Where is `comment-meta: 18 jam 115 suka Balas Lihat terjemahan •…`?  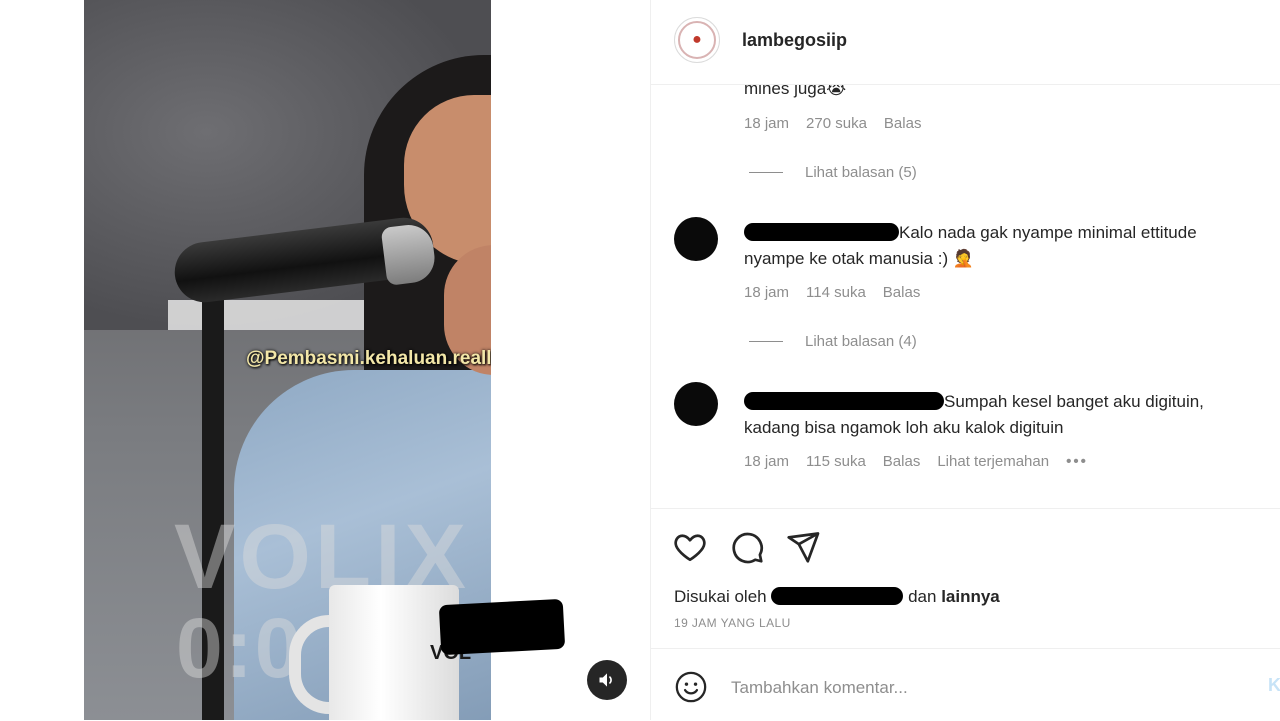
comment-meta: 18 jam 115 suka Balas Lihat terjemahan •… is located at coordinates (916, 461).